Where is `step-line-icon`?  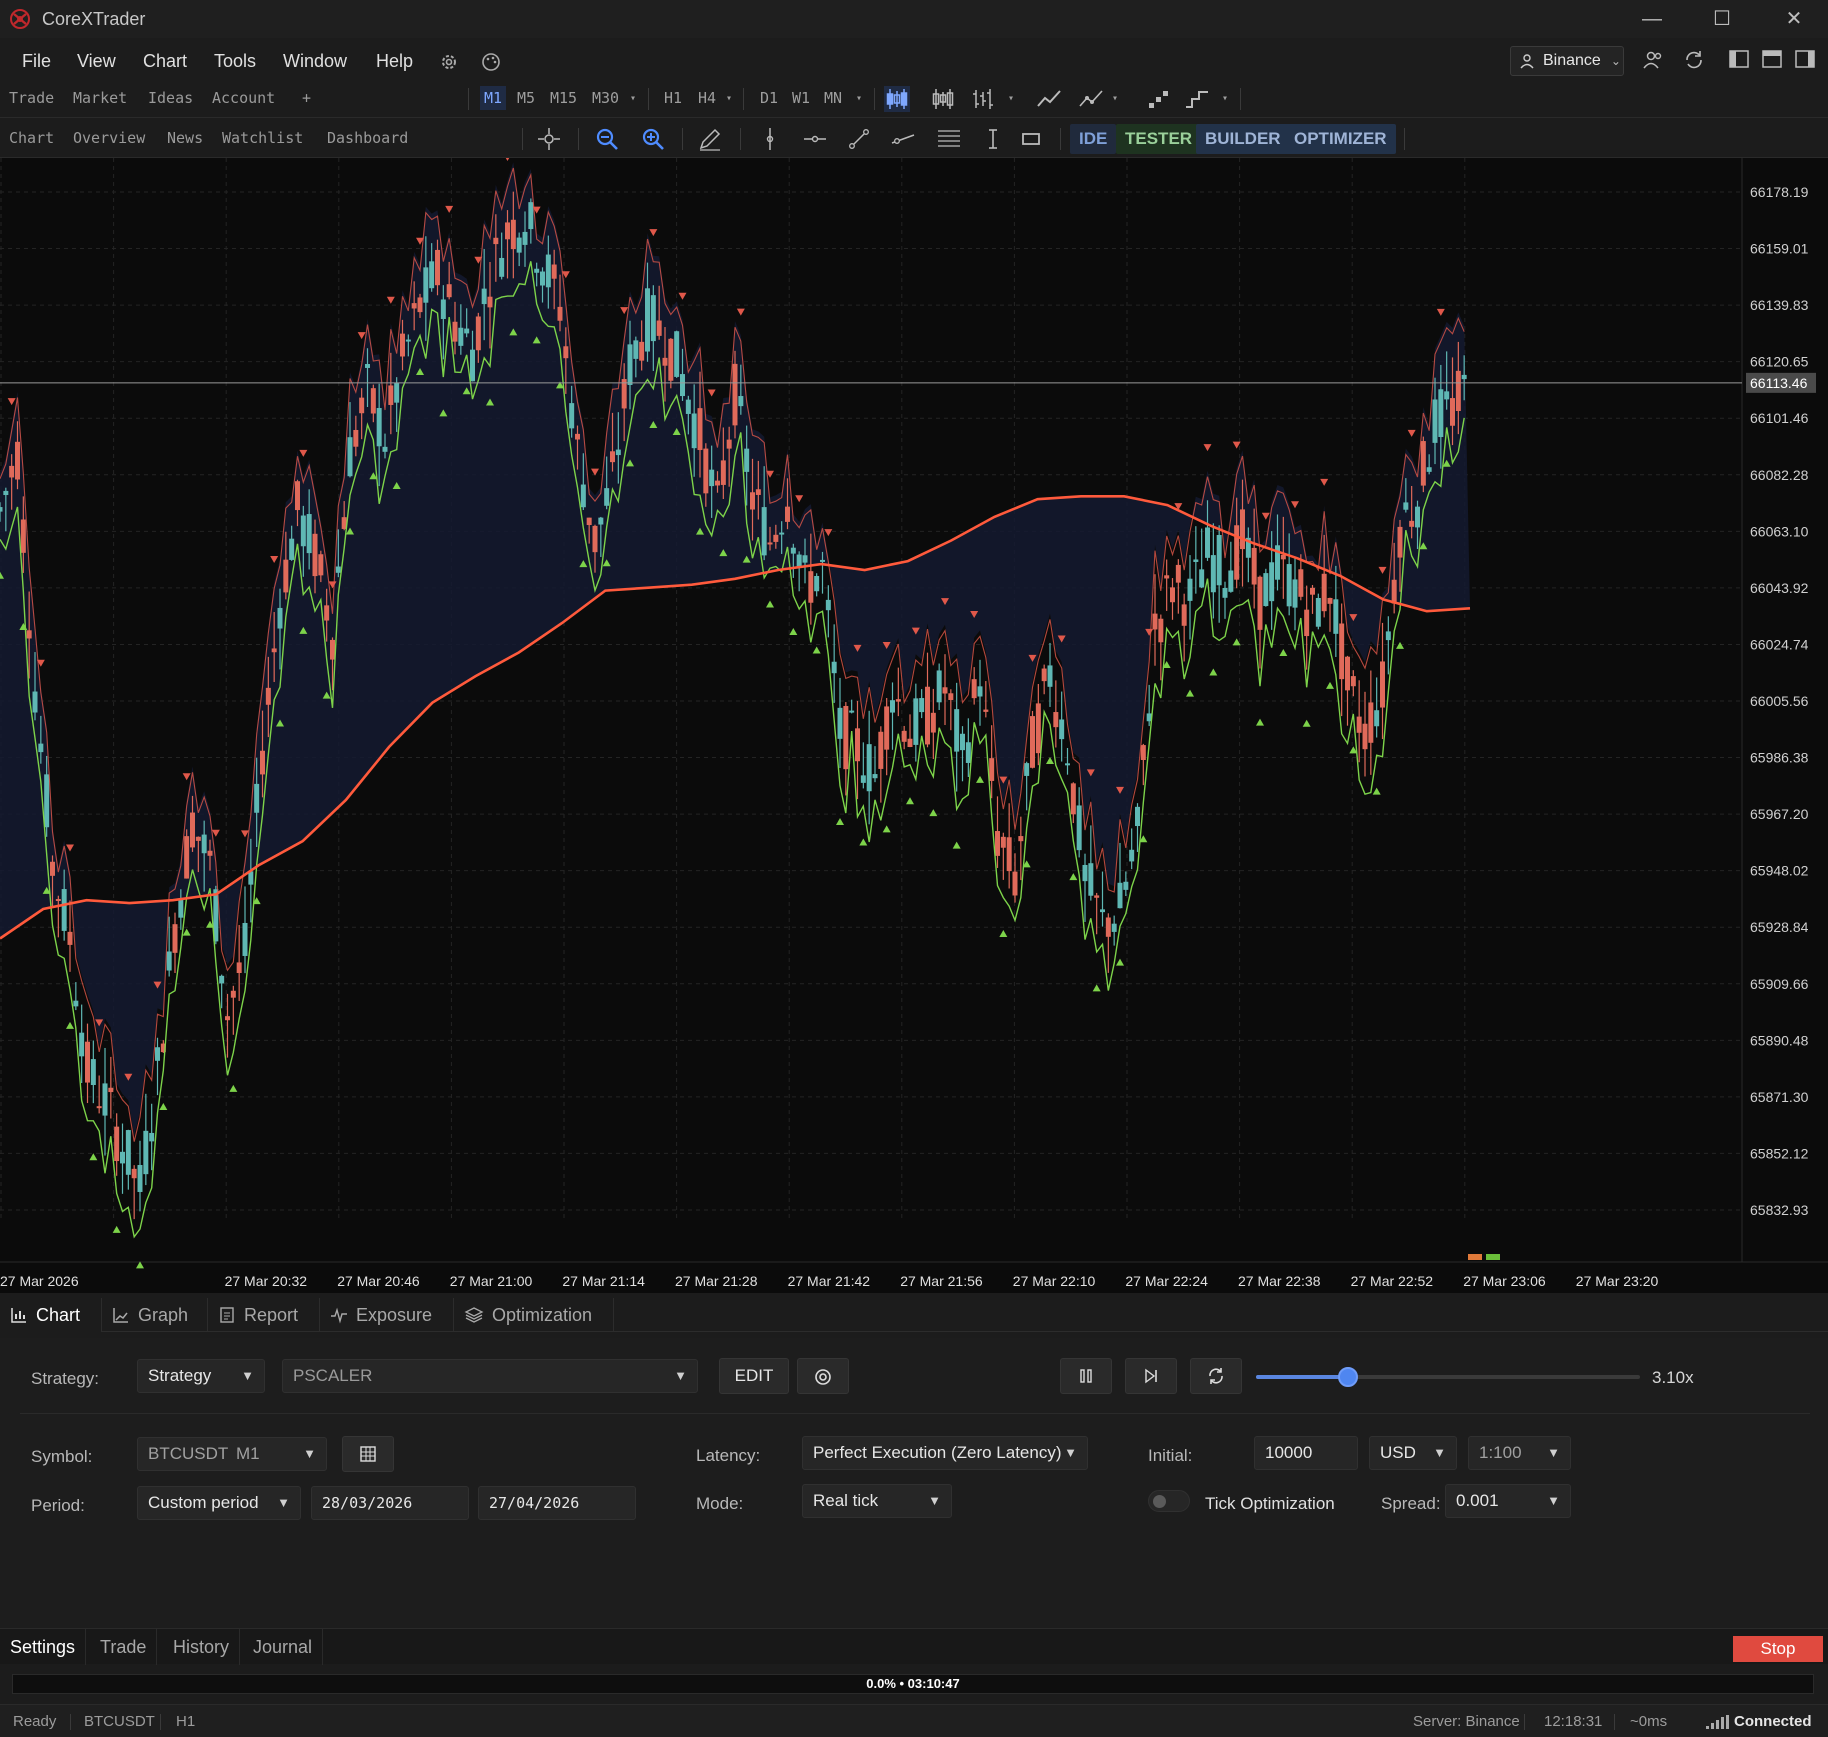
step-line-icon is located at coordinates (1197, 99).